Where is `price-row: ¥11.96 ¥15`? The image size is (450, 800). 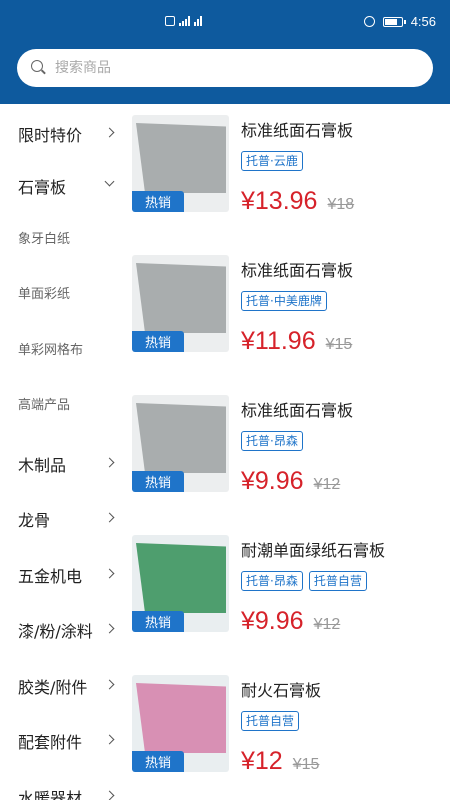
price-row: ¥11.96 ¥15 is located at coordinates (296, 341).